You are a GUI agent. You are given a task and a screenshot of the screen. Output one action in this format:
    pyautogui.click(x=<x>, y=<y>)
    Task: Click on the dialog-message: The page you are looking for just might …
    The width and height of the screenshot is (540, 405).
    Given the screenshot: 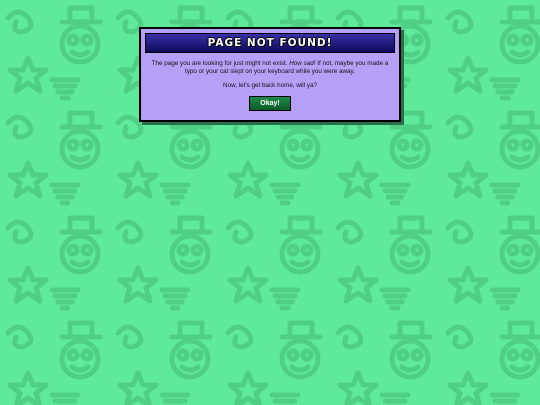 What is the action you would take?
    pyautogui.click(x=270, y=75)
    